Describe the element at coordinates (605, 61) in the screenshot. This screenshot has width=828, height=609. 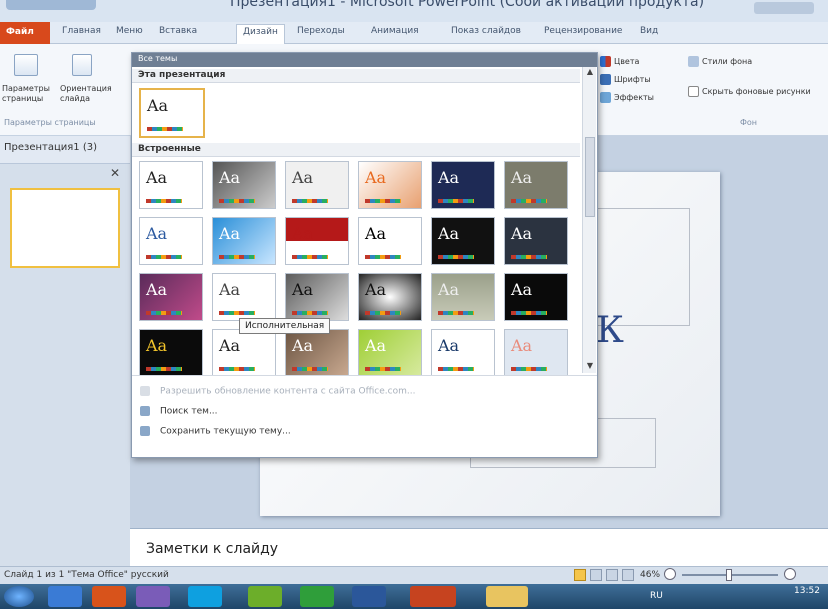
I see `colors-icon` at that location.